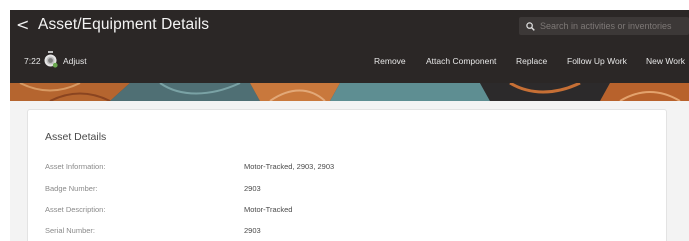 The height and width of the screenshot is (241, 689). I want to click on detail-row-asset-description: Asset Description: Motor-Tracked, so click(345, 211).